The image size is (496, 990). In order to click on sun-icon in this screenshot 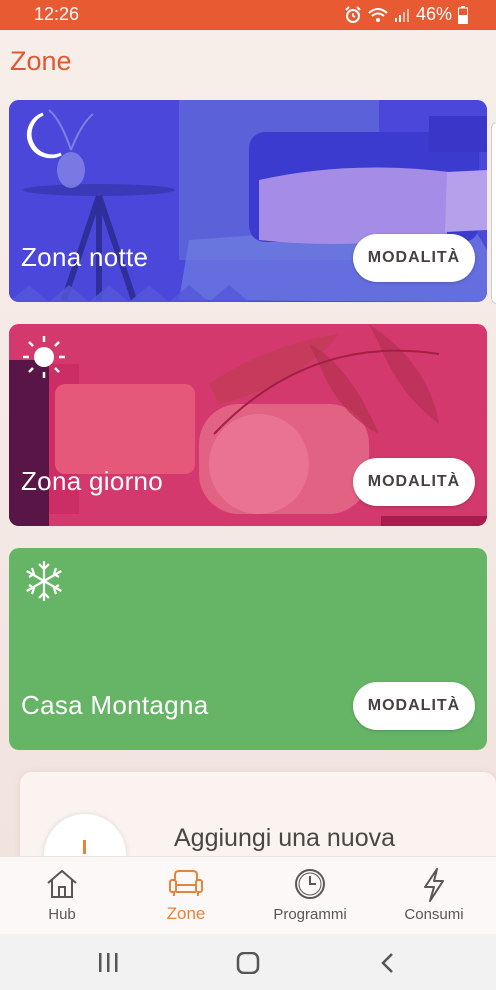, I will do `click(44, 359)`.